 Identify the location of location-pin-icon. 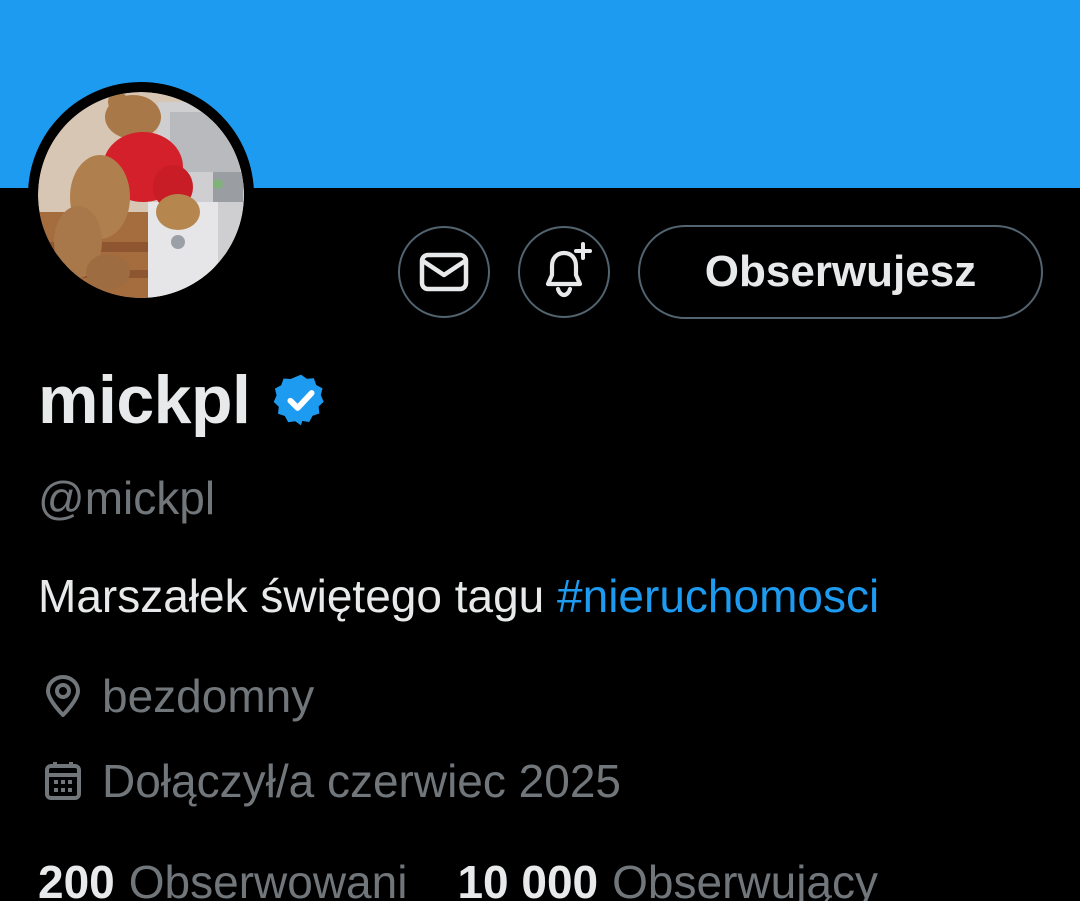
(63, 696).